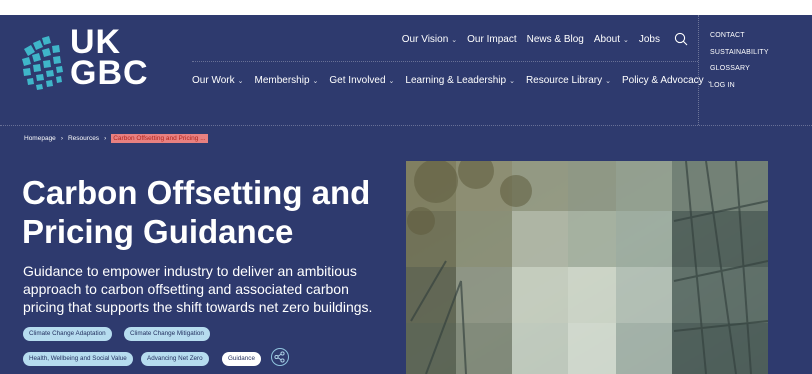 The image size is (812, 374). Describe the element at coordinates (213, 80) in the screenshot. I see `nav-label: Our Work` at that location.